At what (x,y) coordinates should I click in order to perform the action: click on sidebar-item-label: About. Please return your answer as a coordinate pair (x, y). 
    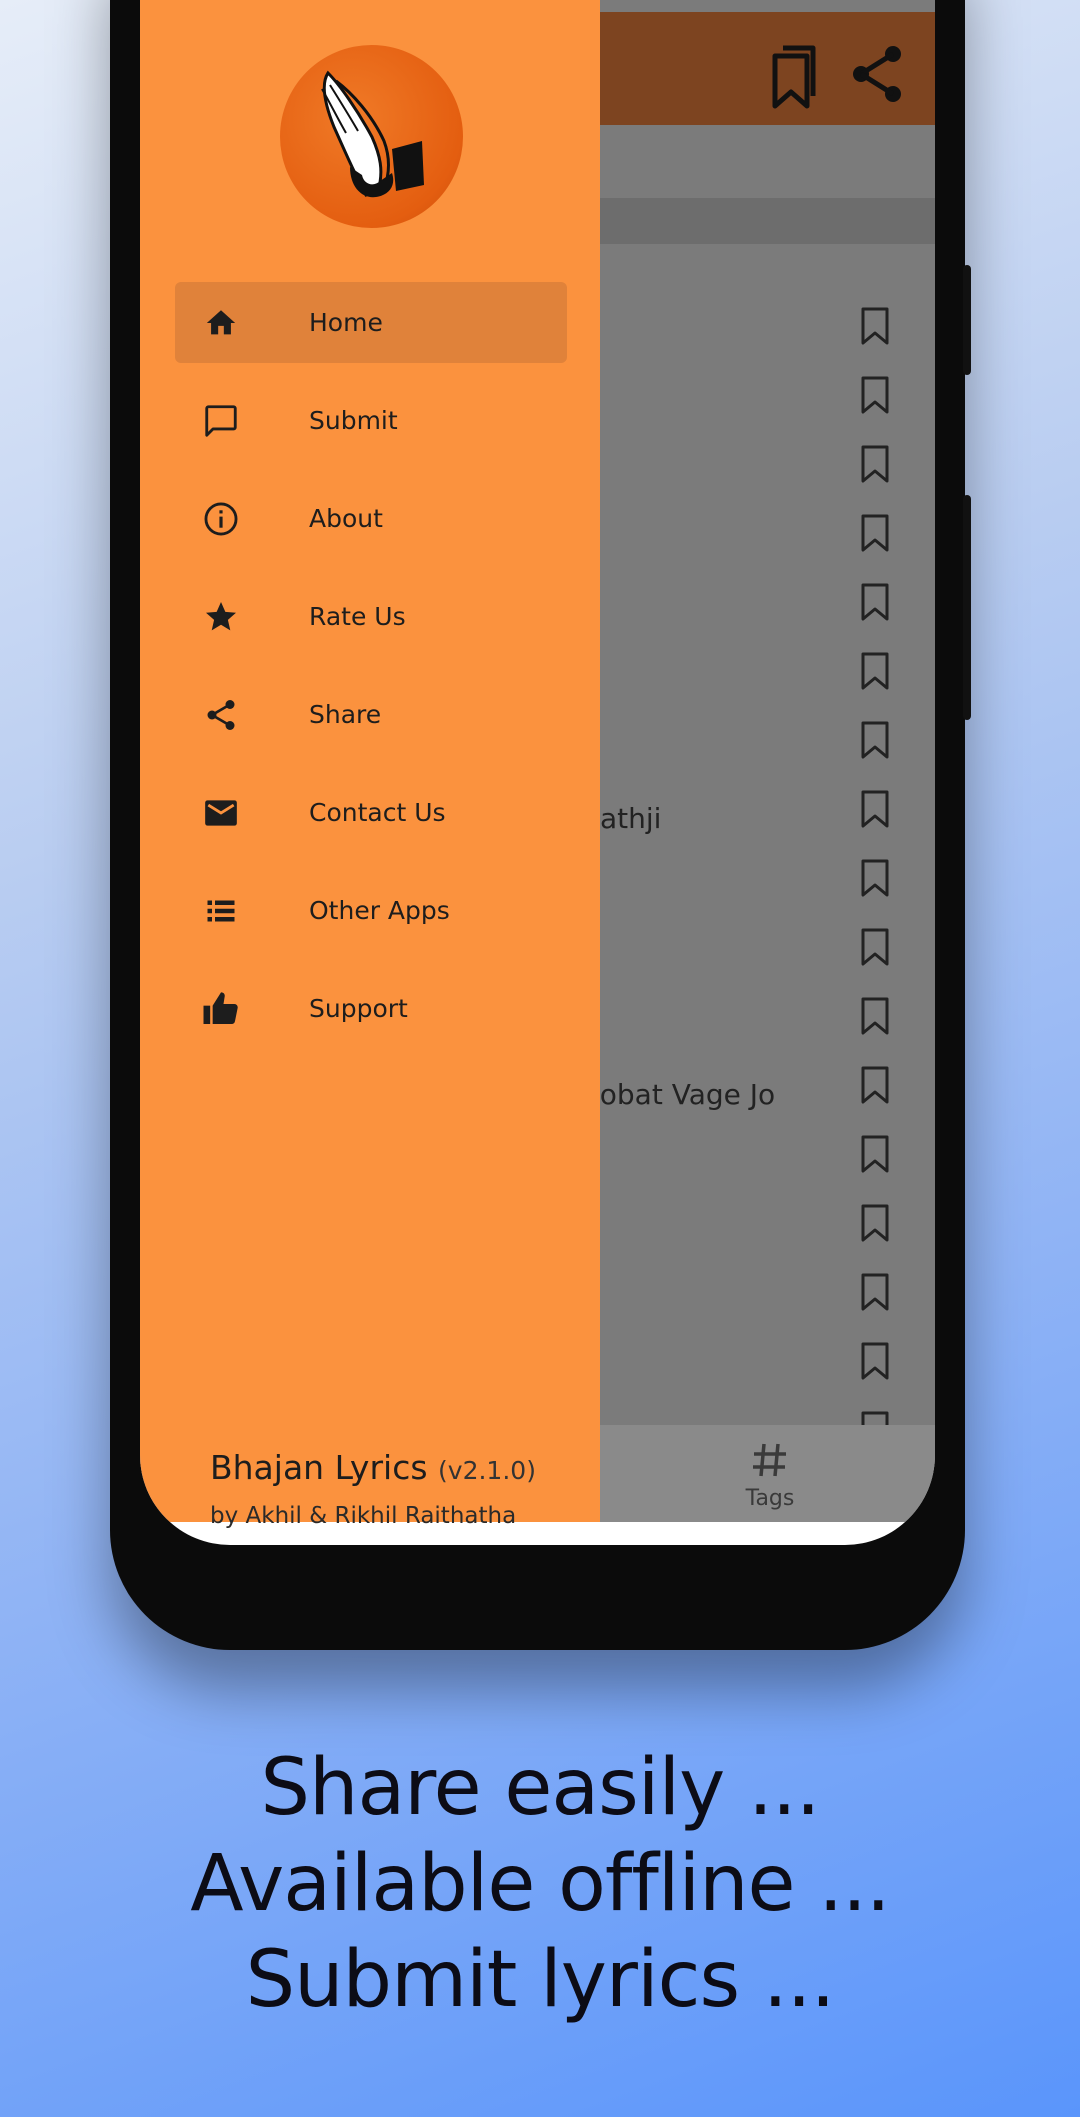
    Looking at the image, I should click on (346, 518).